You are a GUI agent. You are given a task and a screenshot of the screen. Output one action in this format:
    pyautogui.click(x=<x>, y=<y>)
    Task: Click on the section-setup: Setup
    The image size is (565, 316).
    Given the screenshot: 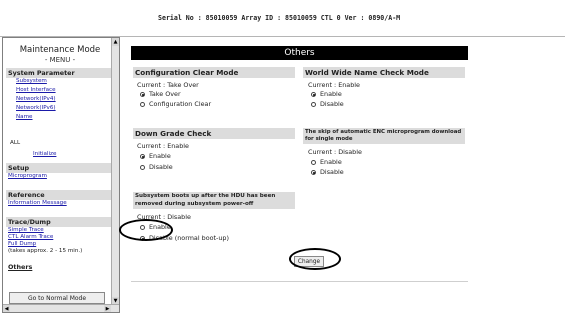 What is the action you would take?
    pyautogui.click(x=59, y=168)
    